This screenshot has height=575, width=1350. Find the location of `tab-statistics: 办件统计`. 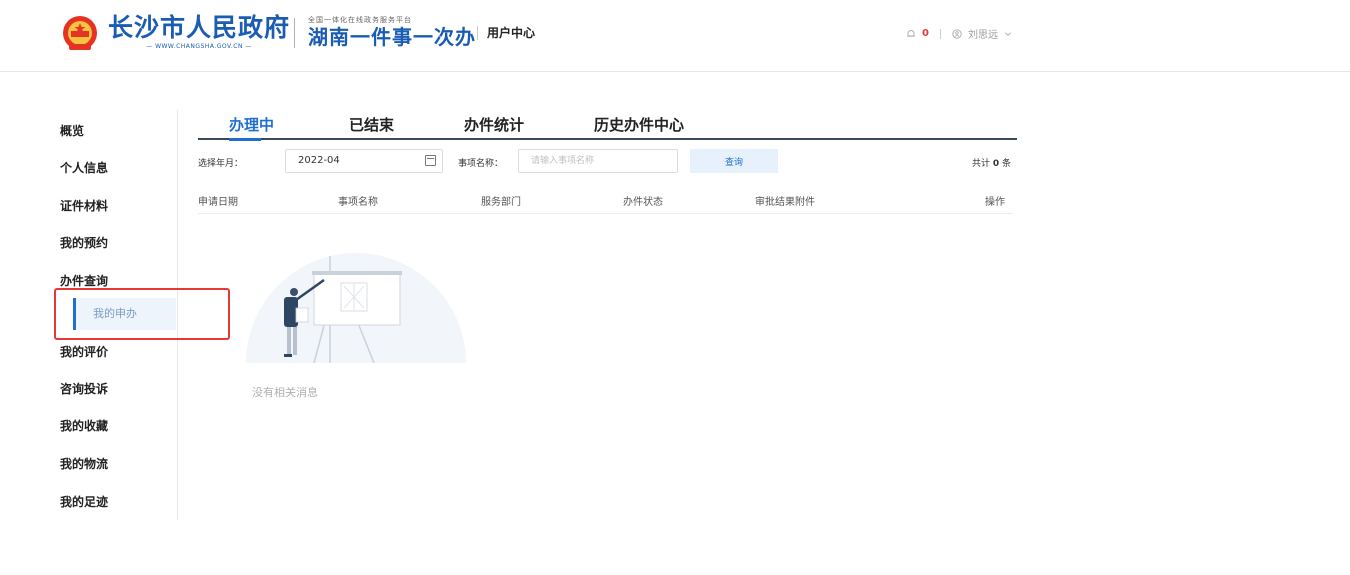

tab-statistics: 办件统计 is located at coordinates (494, 124).